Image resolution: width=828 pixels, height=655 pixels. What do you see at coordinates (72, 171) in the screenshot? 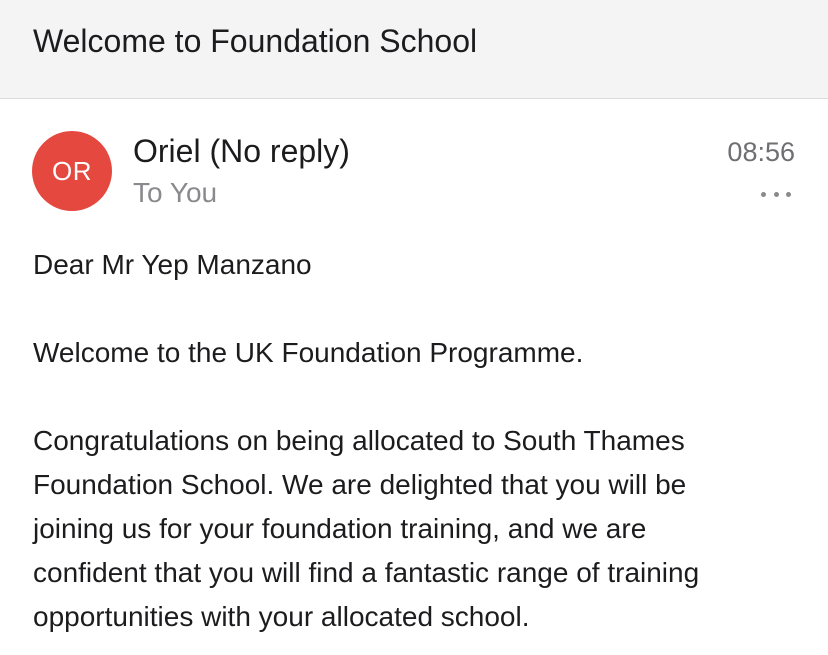
I see `sender-avatar: OR` at bounding box center [72, 171].